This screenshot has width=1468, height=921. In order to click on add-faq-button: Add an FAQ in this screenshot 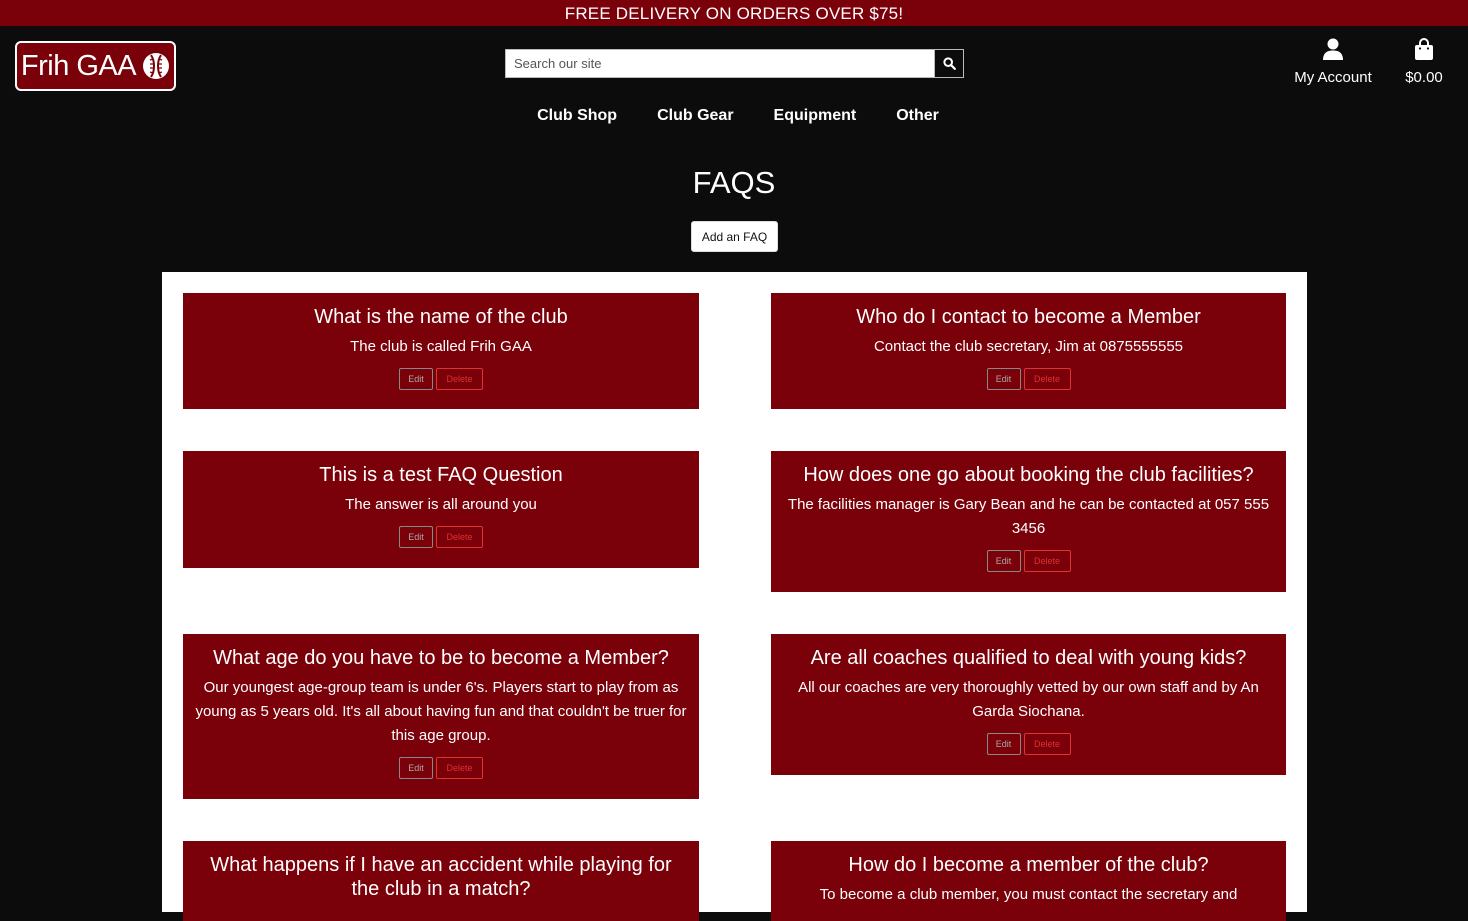, I will do `click(734, 236)`.